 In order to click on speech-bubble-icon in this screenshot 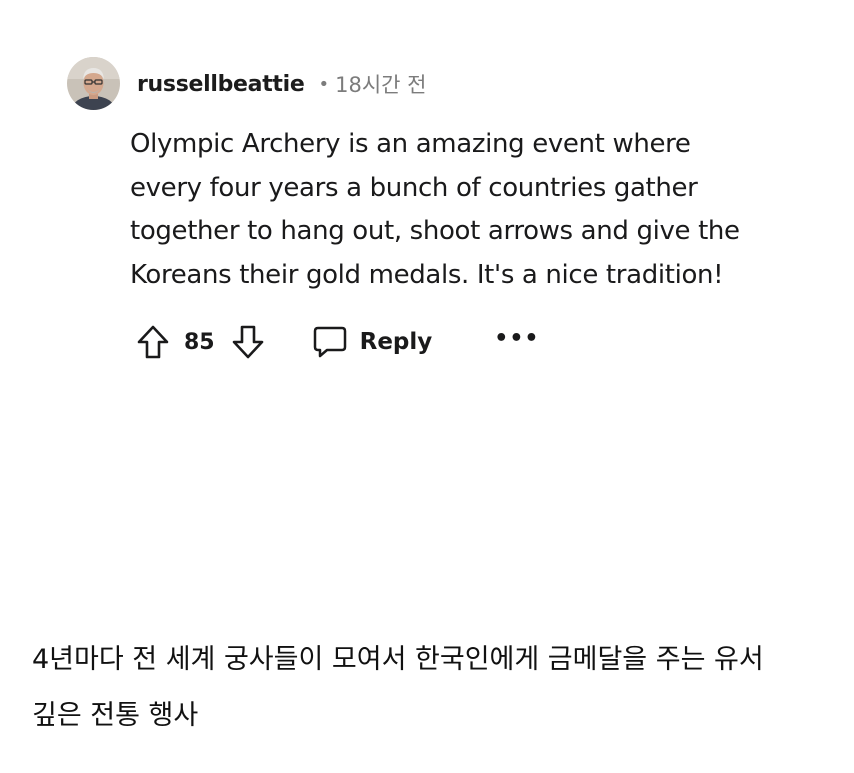, I will do `click(330, 342)`.